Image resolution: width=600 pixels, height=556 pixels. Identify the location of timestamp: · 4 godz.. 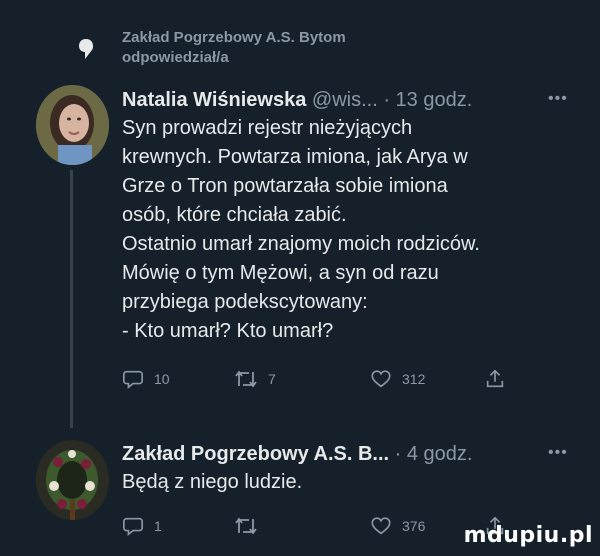
(434, 454).